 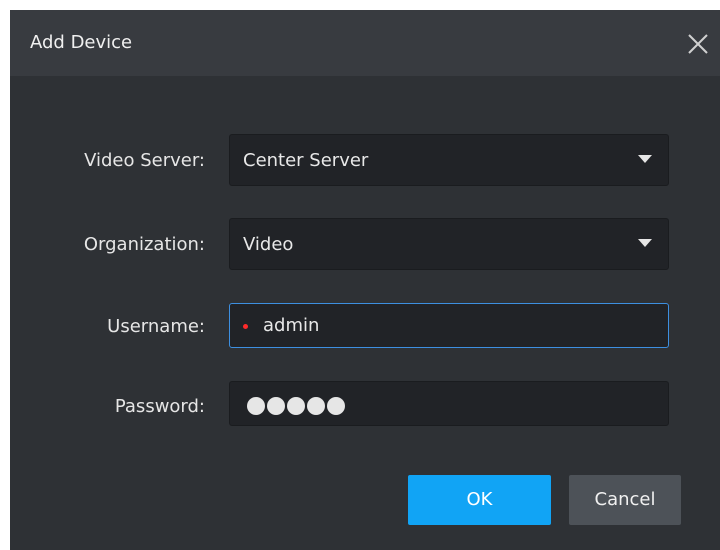 I want to click on close-icon, so click(x=698, y=44).